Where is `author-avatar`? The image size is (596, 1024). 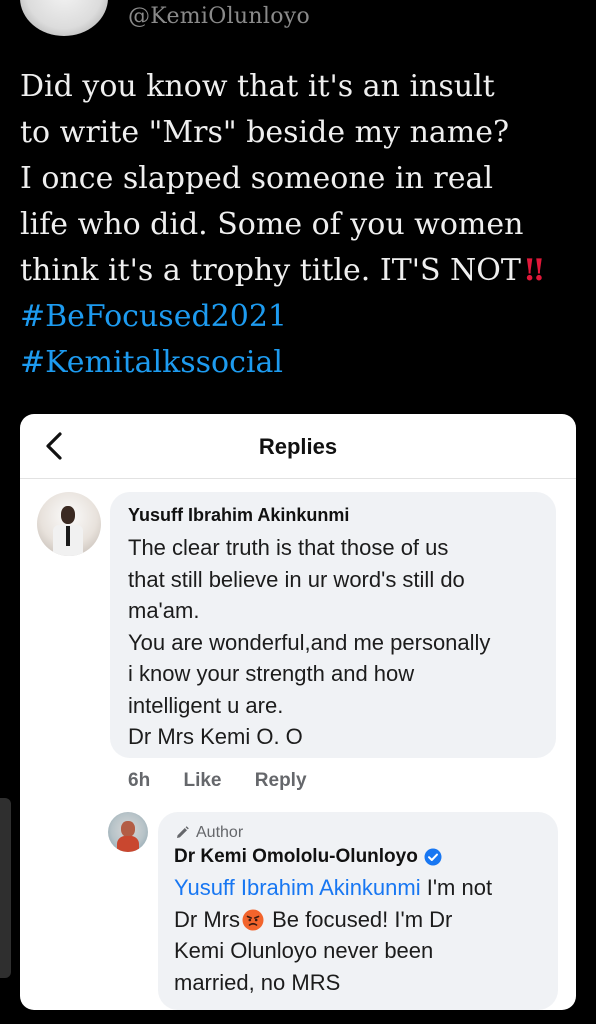
author-avatar is located at coordinates (128, 832).